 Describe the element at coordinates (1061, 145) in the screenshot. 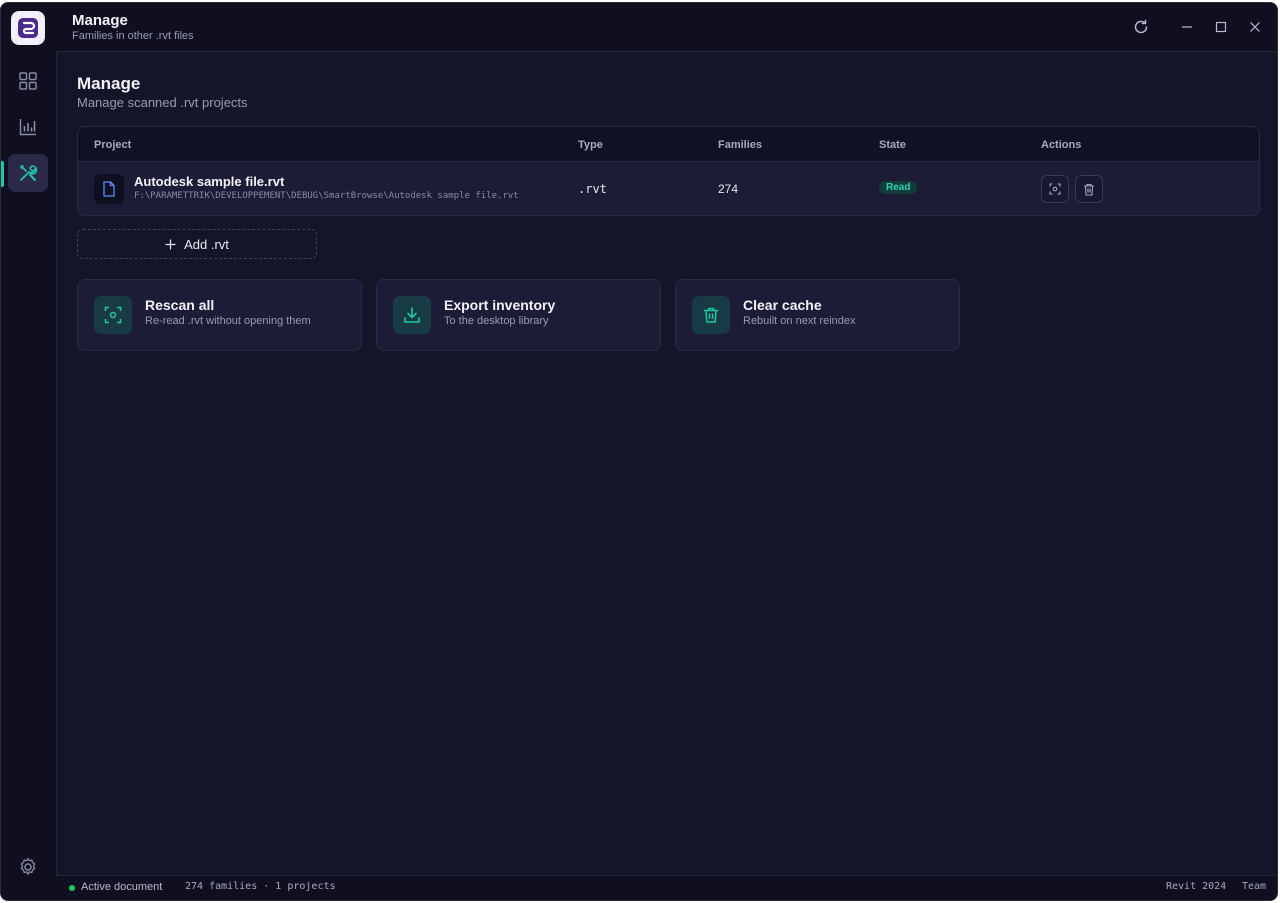

I see `header-actions: Actions` at that location.